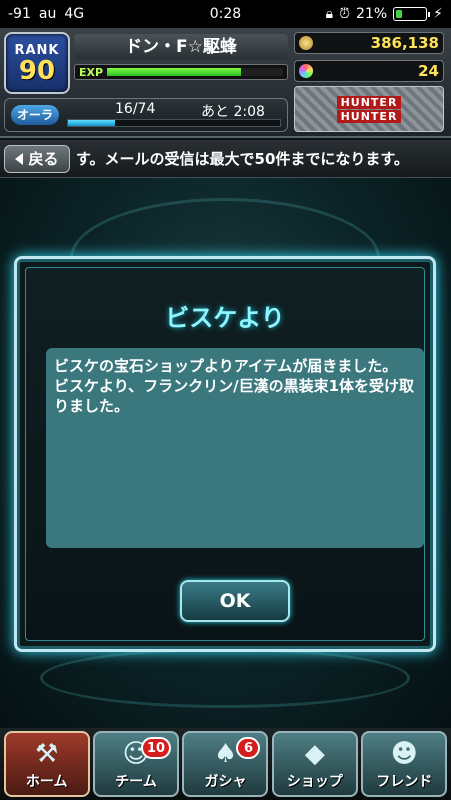  Describe the element at coordinates (156, 748) in the screenshot. I see `notification-badge: 10` at that location.